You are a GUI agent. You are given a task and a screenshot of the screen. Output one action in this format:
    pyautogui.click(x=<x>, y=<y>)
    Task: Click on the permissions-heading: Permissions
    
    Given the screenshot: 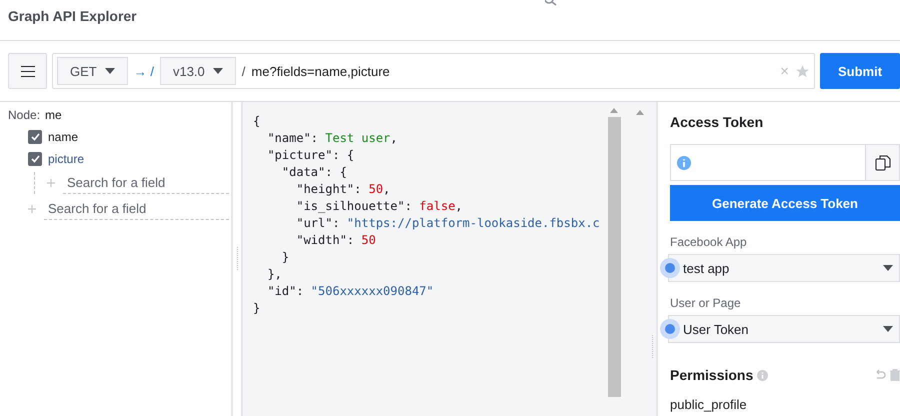 What is the action you would take?
    pyautogui.click(x=712, y=375)
    